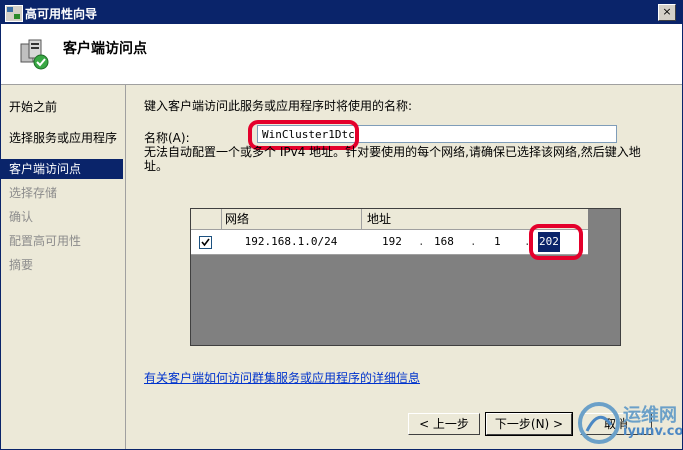 This screenshot has width=683, height=450. Describe the element at coordinates (341, 12) in the screenshot. I see `title-bar: 高可用性向导 ×` at that location.